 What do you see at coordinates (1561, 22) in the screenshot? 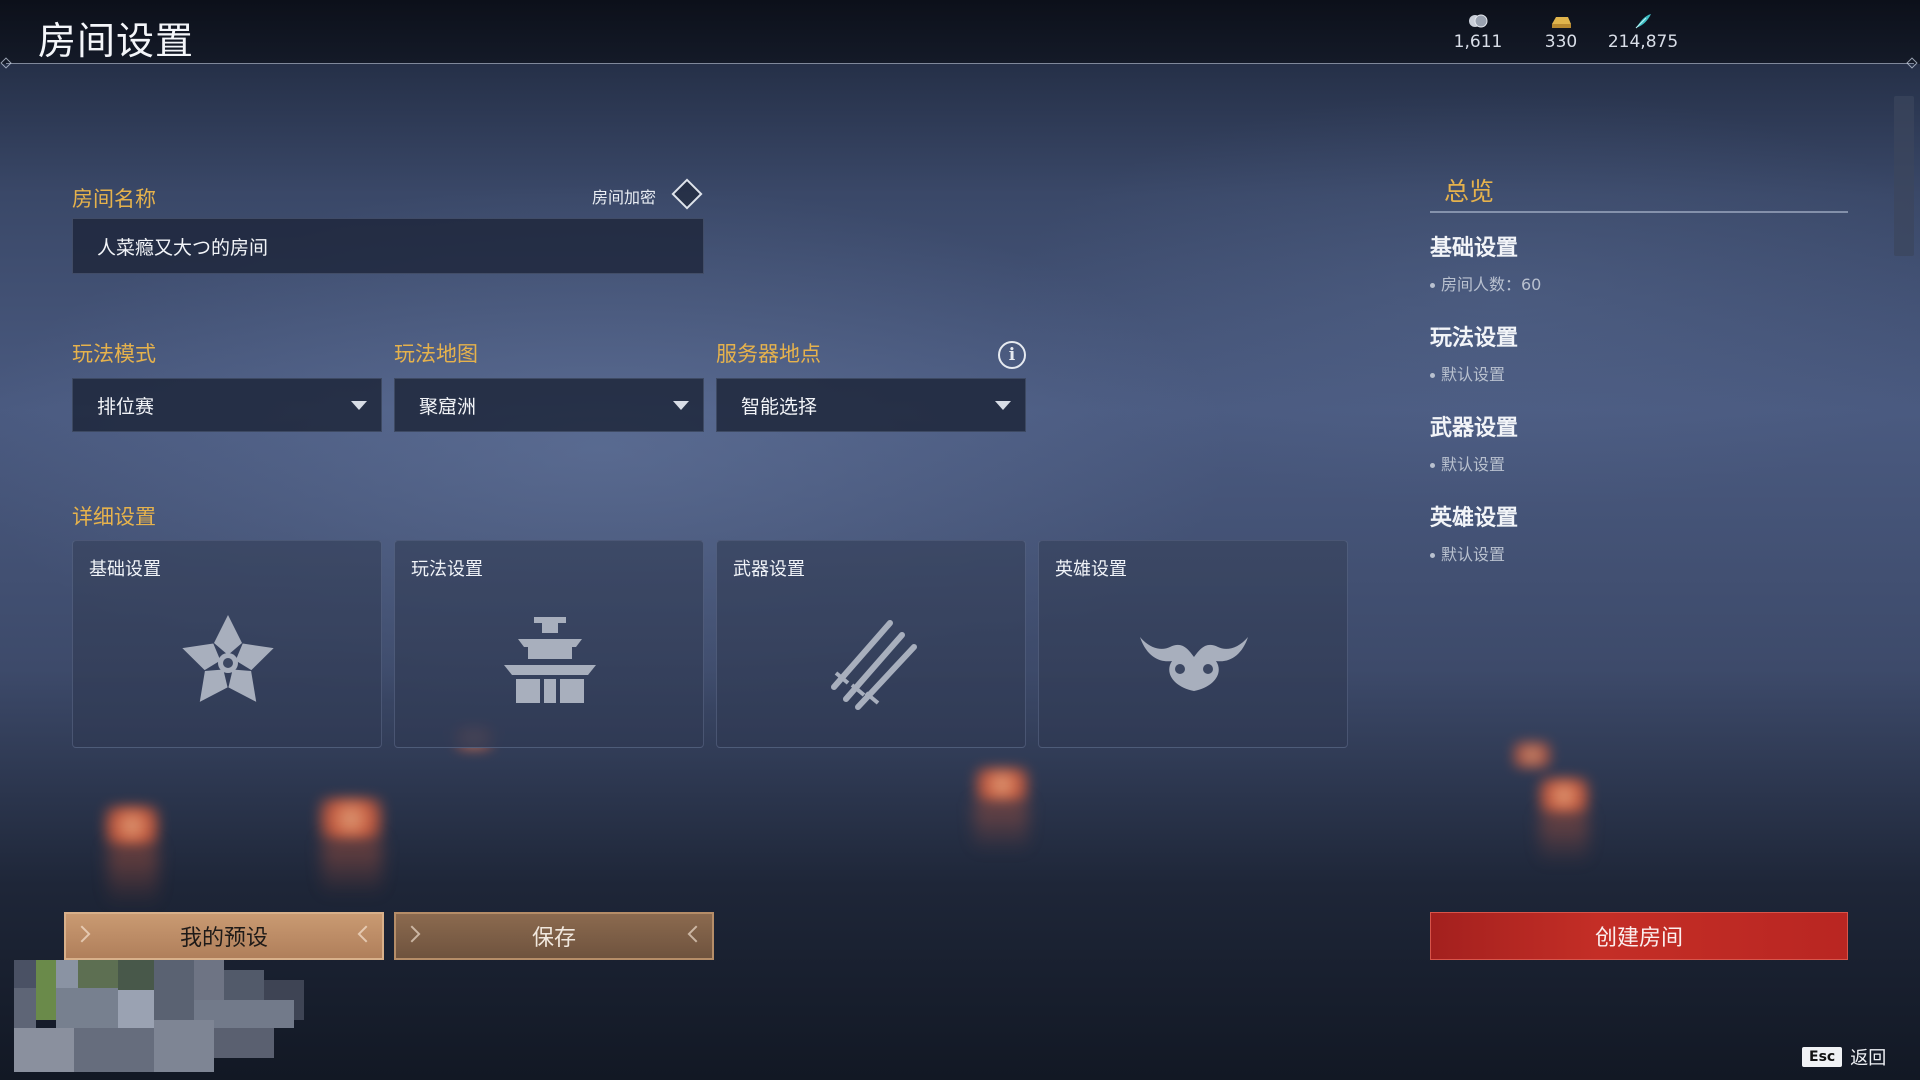
I see `gold-ingot-icon` at bounding box center [1561, 22].